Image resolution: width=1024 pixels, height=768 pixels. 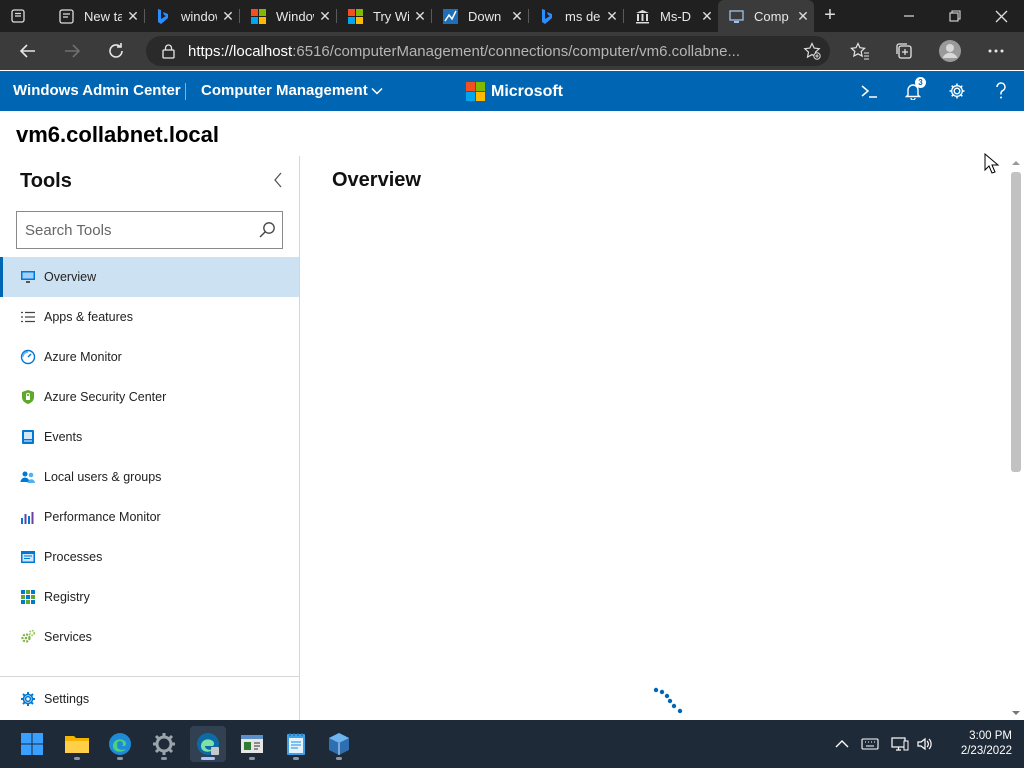 What do you see at coordinates (812, 51) in the screenshot?
I see `add-favorite-icon` at bounding box center [812, 51].